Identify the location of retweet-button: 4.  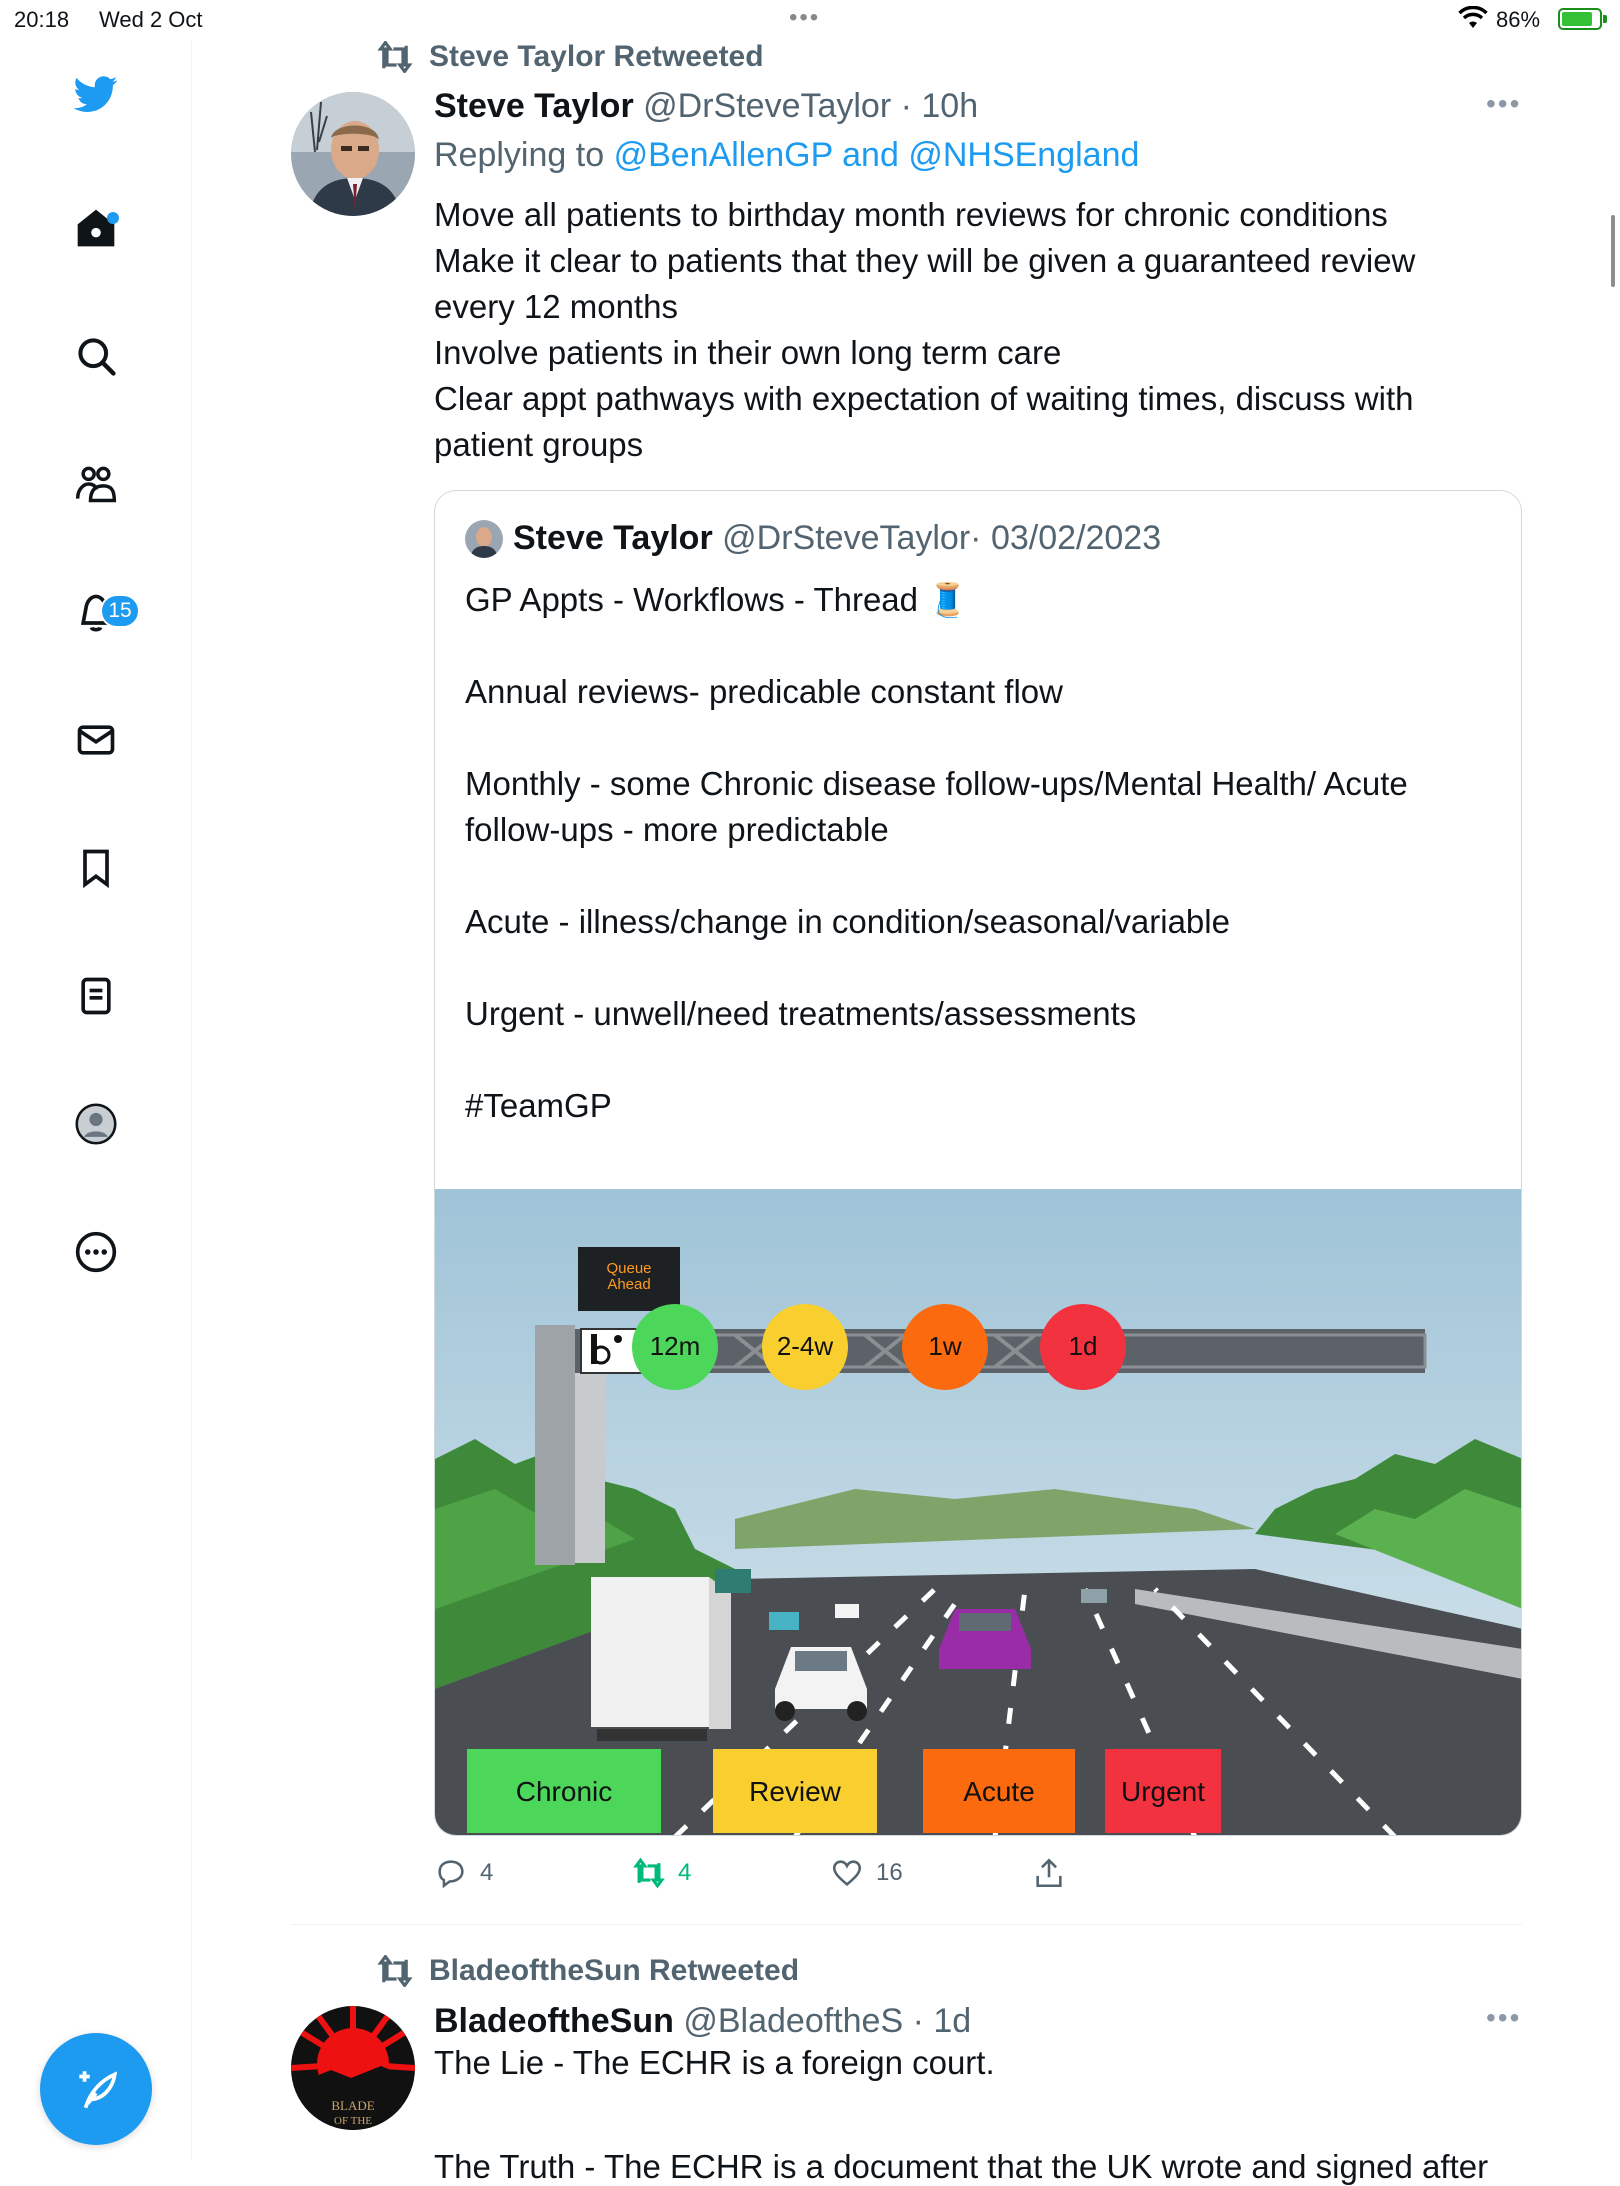
(661, 1873).